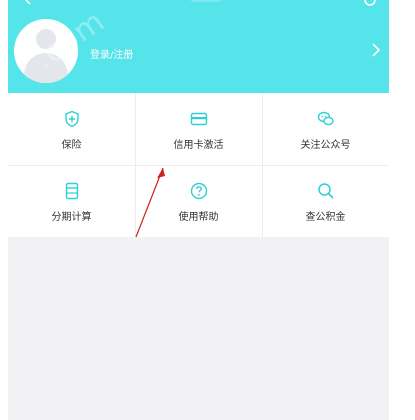  Describe the element at coordinates (206, 1) in the screenshot. I see `page-title` at that location.